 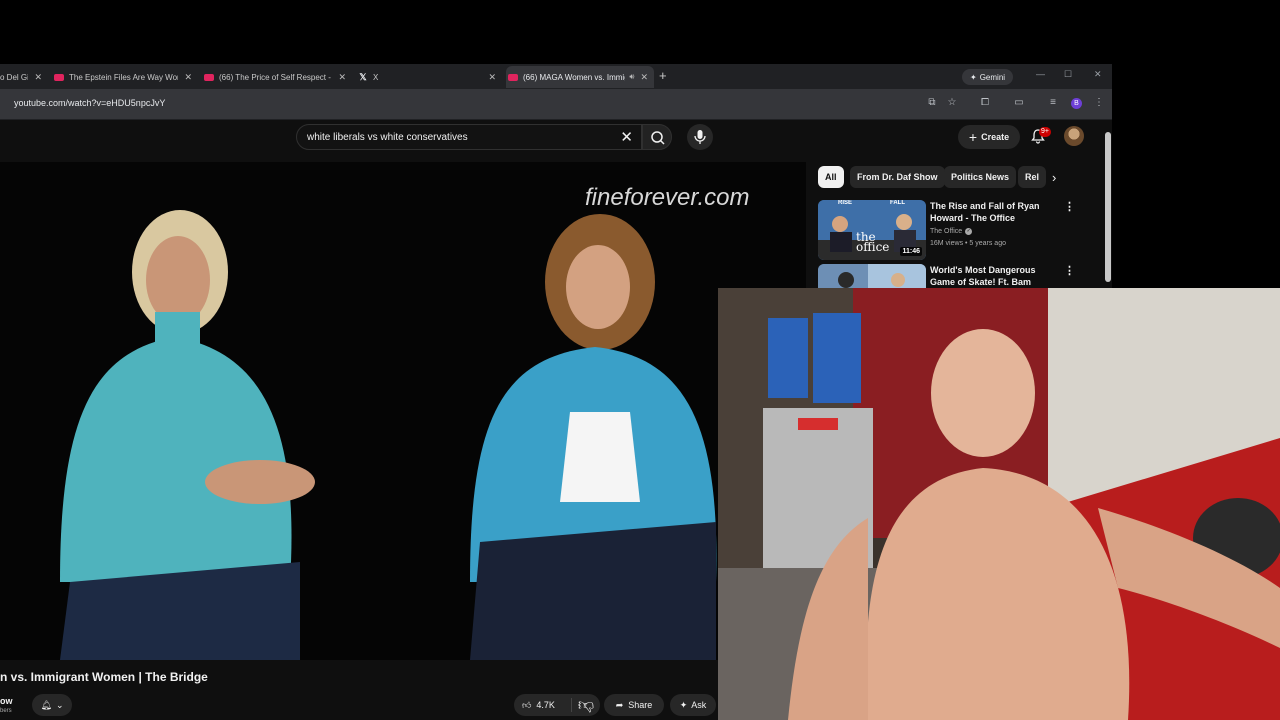 I want to click on gemini-button: ✦ Gemini, so click(x=988, y=77).